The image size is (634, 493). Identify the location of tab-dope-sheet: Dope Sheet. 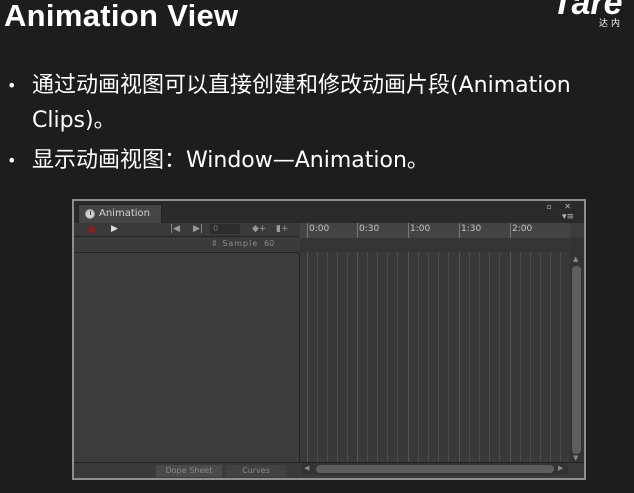
(189, 471).